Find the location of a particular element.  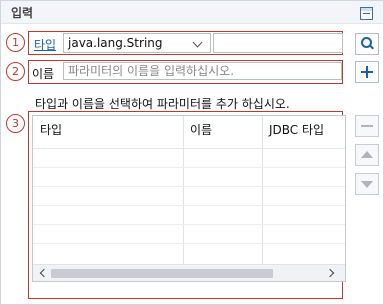

add-parameter-button is located at coordinates (367, 72).